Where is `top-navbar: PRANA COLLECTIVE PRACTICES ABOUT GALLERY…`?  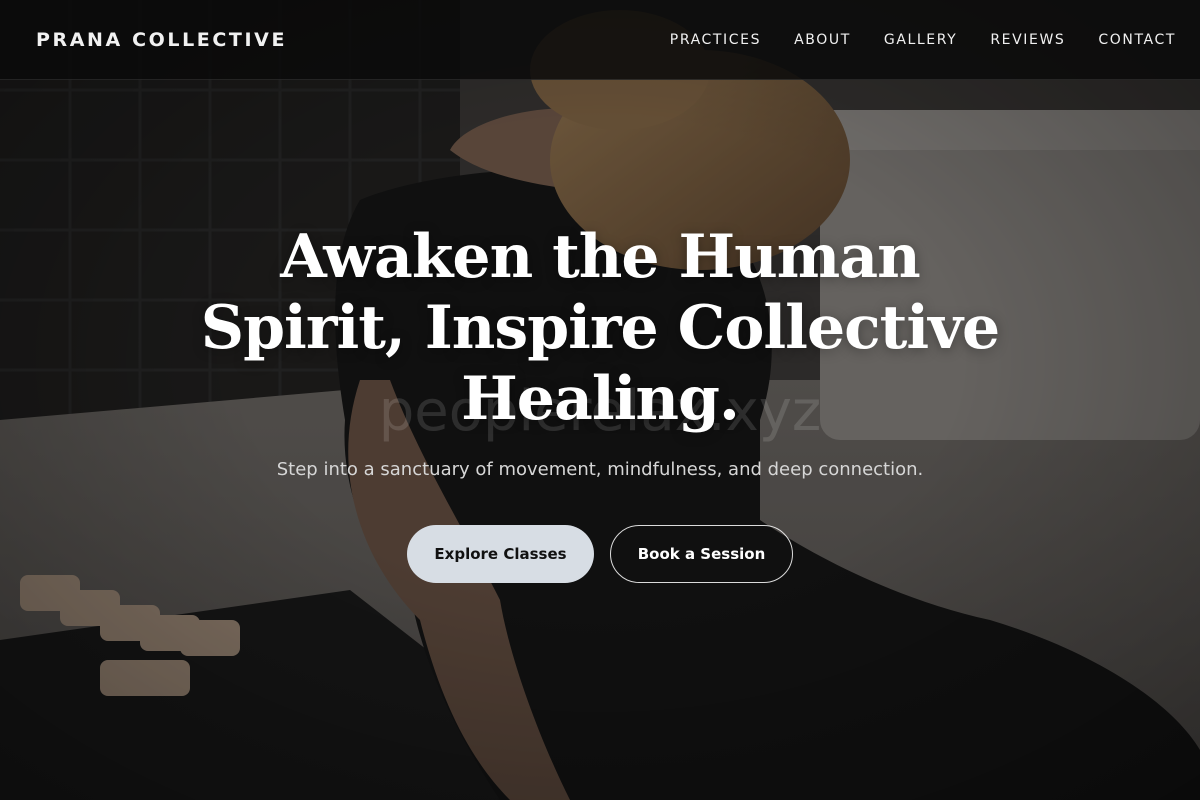
top-navbar: PRANA COLLECTIVE PRACTICES ABOUT GALLERY… is located at coordinates (600, 40).